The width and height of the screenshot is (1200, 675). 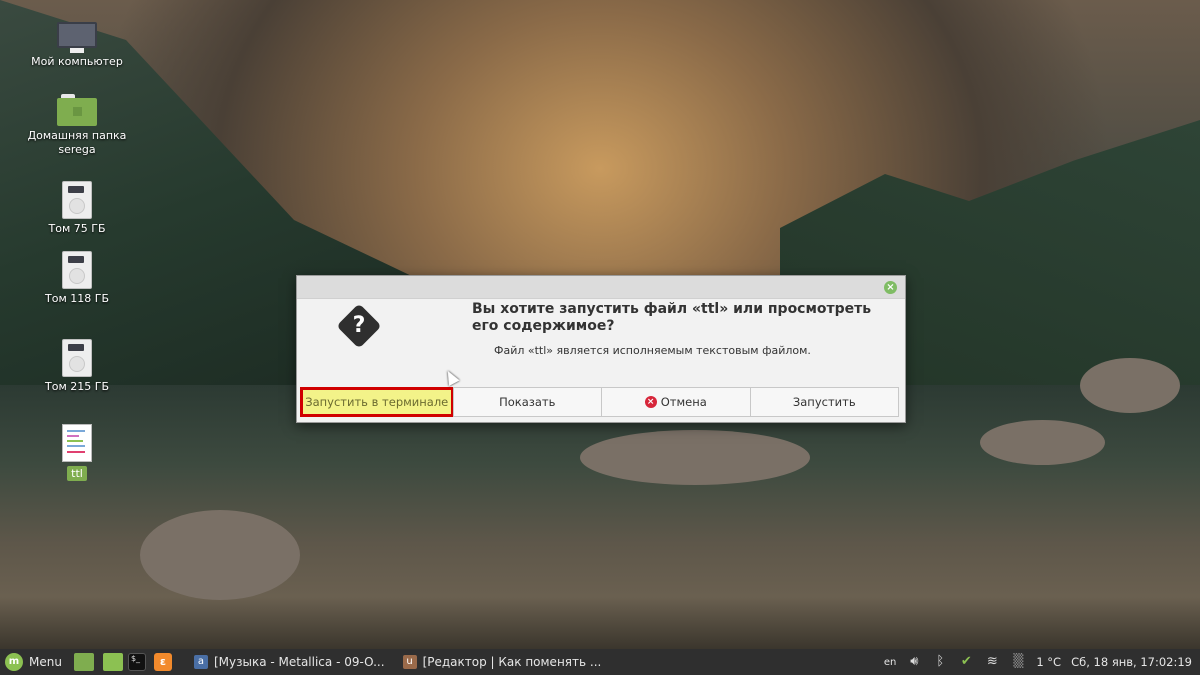 What do you see at coordinates (1048, 662) in the screenshot?
I see `temperature: 1 °C` at bounding box center [1048, 662].